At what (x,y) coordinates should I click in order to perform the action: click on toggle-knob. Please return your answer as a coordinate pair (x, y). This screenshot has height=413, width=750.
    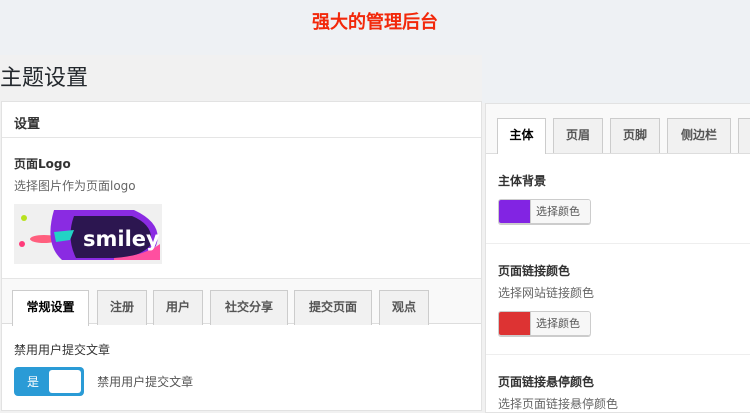
    Looking at the image, I should click on (65, 381).